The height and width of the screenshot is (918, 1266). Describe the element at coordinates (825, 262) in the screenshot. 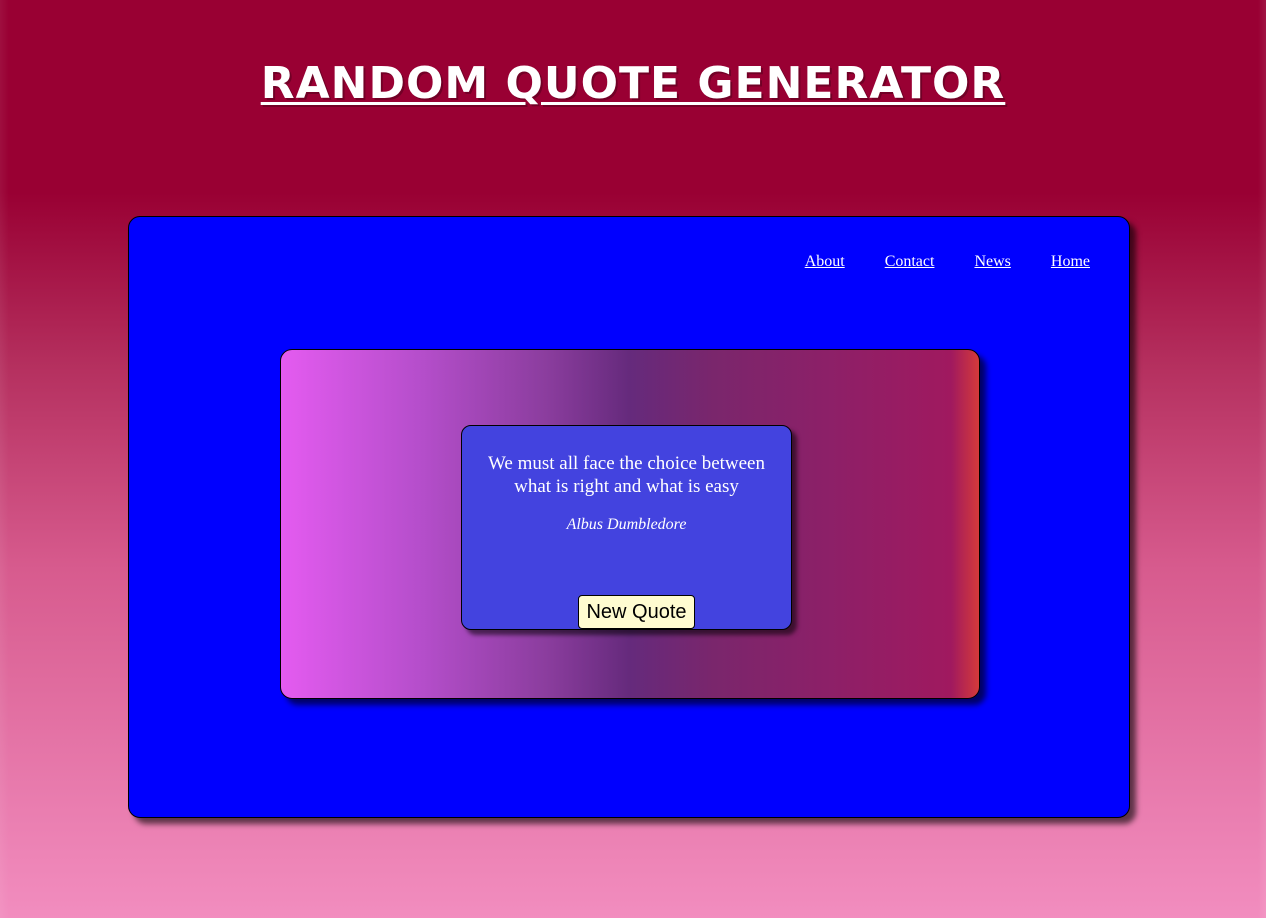

I see `nav-link-about: About` at that location.